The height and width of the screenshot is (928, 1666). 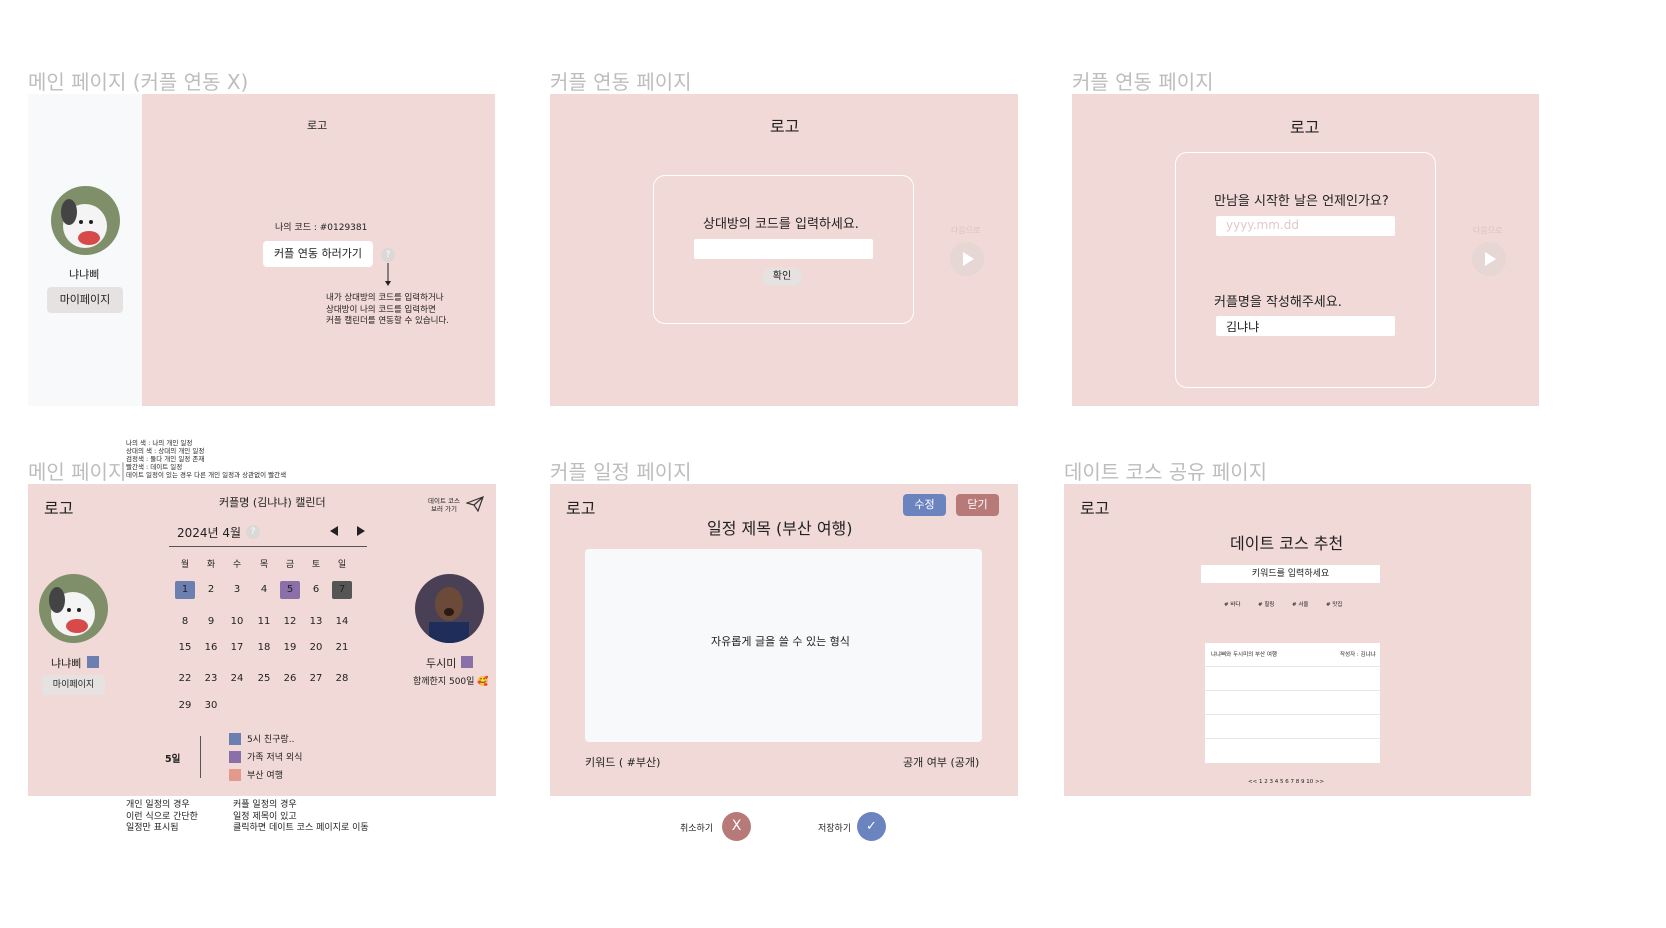 I want to click on calendar-day: 29, so click(x=185, y=706).